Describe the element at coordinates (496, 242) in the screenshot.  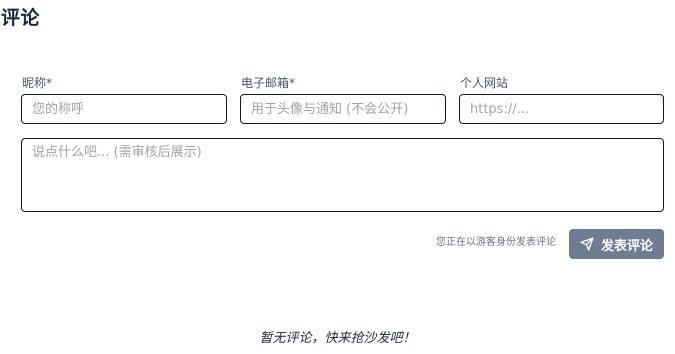
I see `guest-status-note: 您正在以游客身份发表评论` at that location.